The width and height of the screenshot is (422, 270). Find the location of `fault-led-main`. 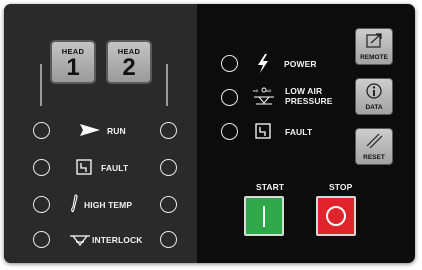

fault-led-main is located at coordinates (229, 131).